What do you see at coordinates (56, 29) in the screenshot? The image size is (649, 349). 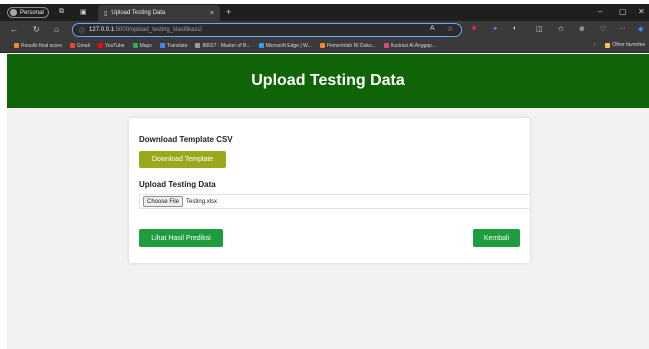 I see `home-icon: ⌂` at bounding box center [56, 29].